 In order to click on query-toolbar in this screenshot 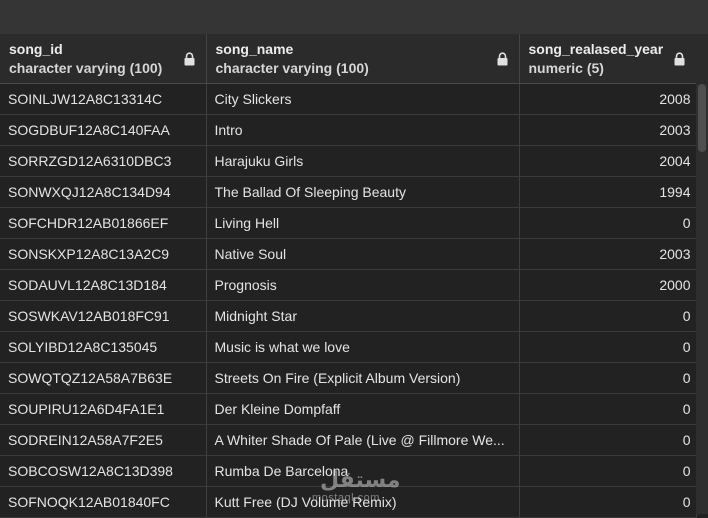, I will do `click(354, 17)`.